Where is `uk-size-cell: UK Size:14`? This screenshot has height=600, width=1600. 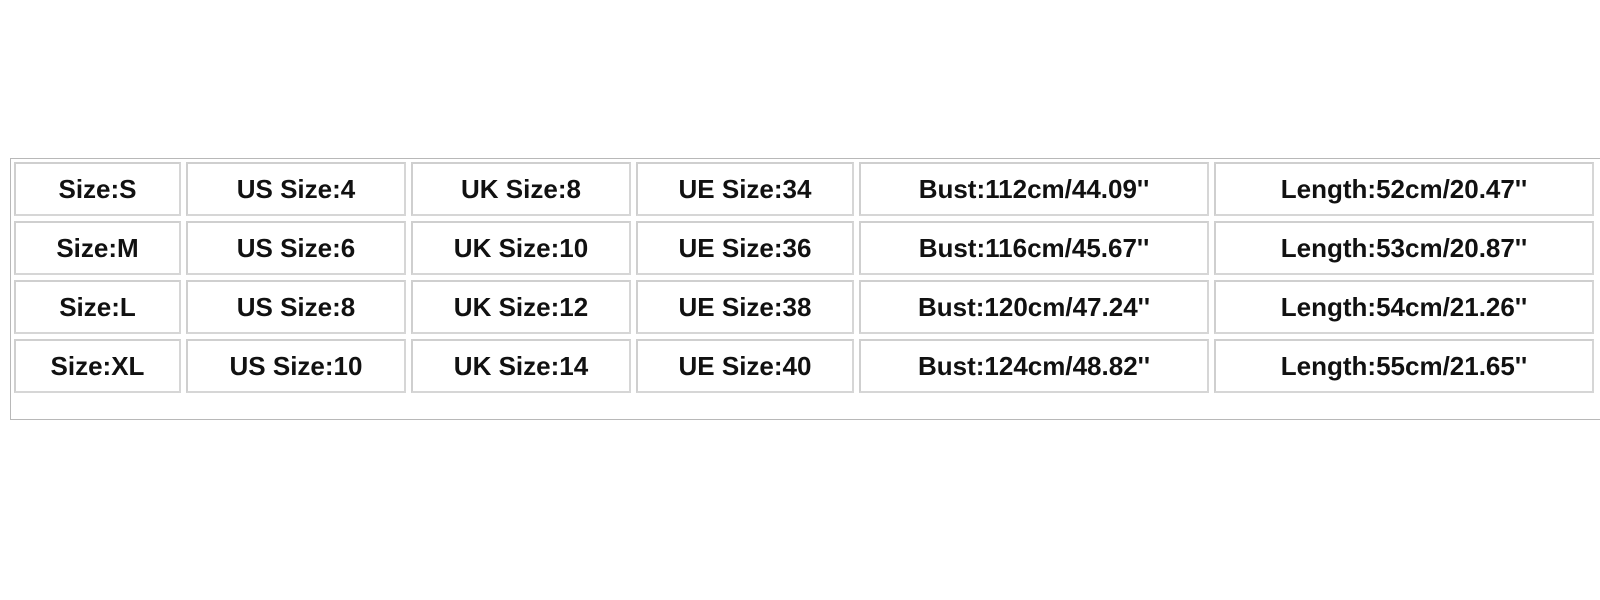 uk-size-cell: UK Size:14 is located at coordinates (521, 366).